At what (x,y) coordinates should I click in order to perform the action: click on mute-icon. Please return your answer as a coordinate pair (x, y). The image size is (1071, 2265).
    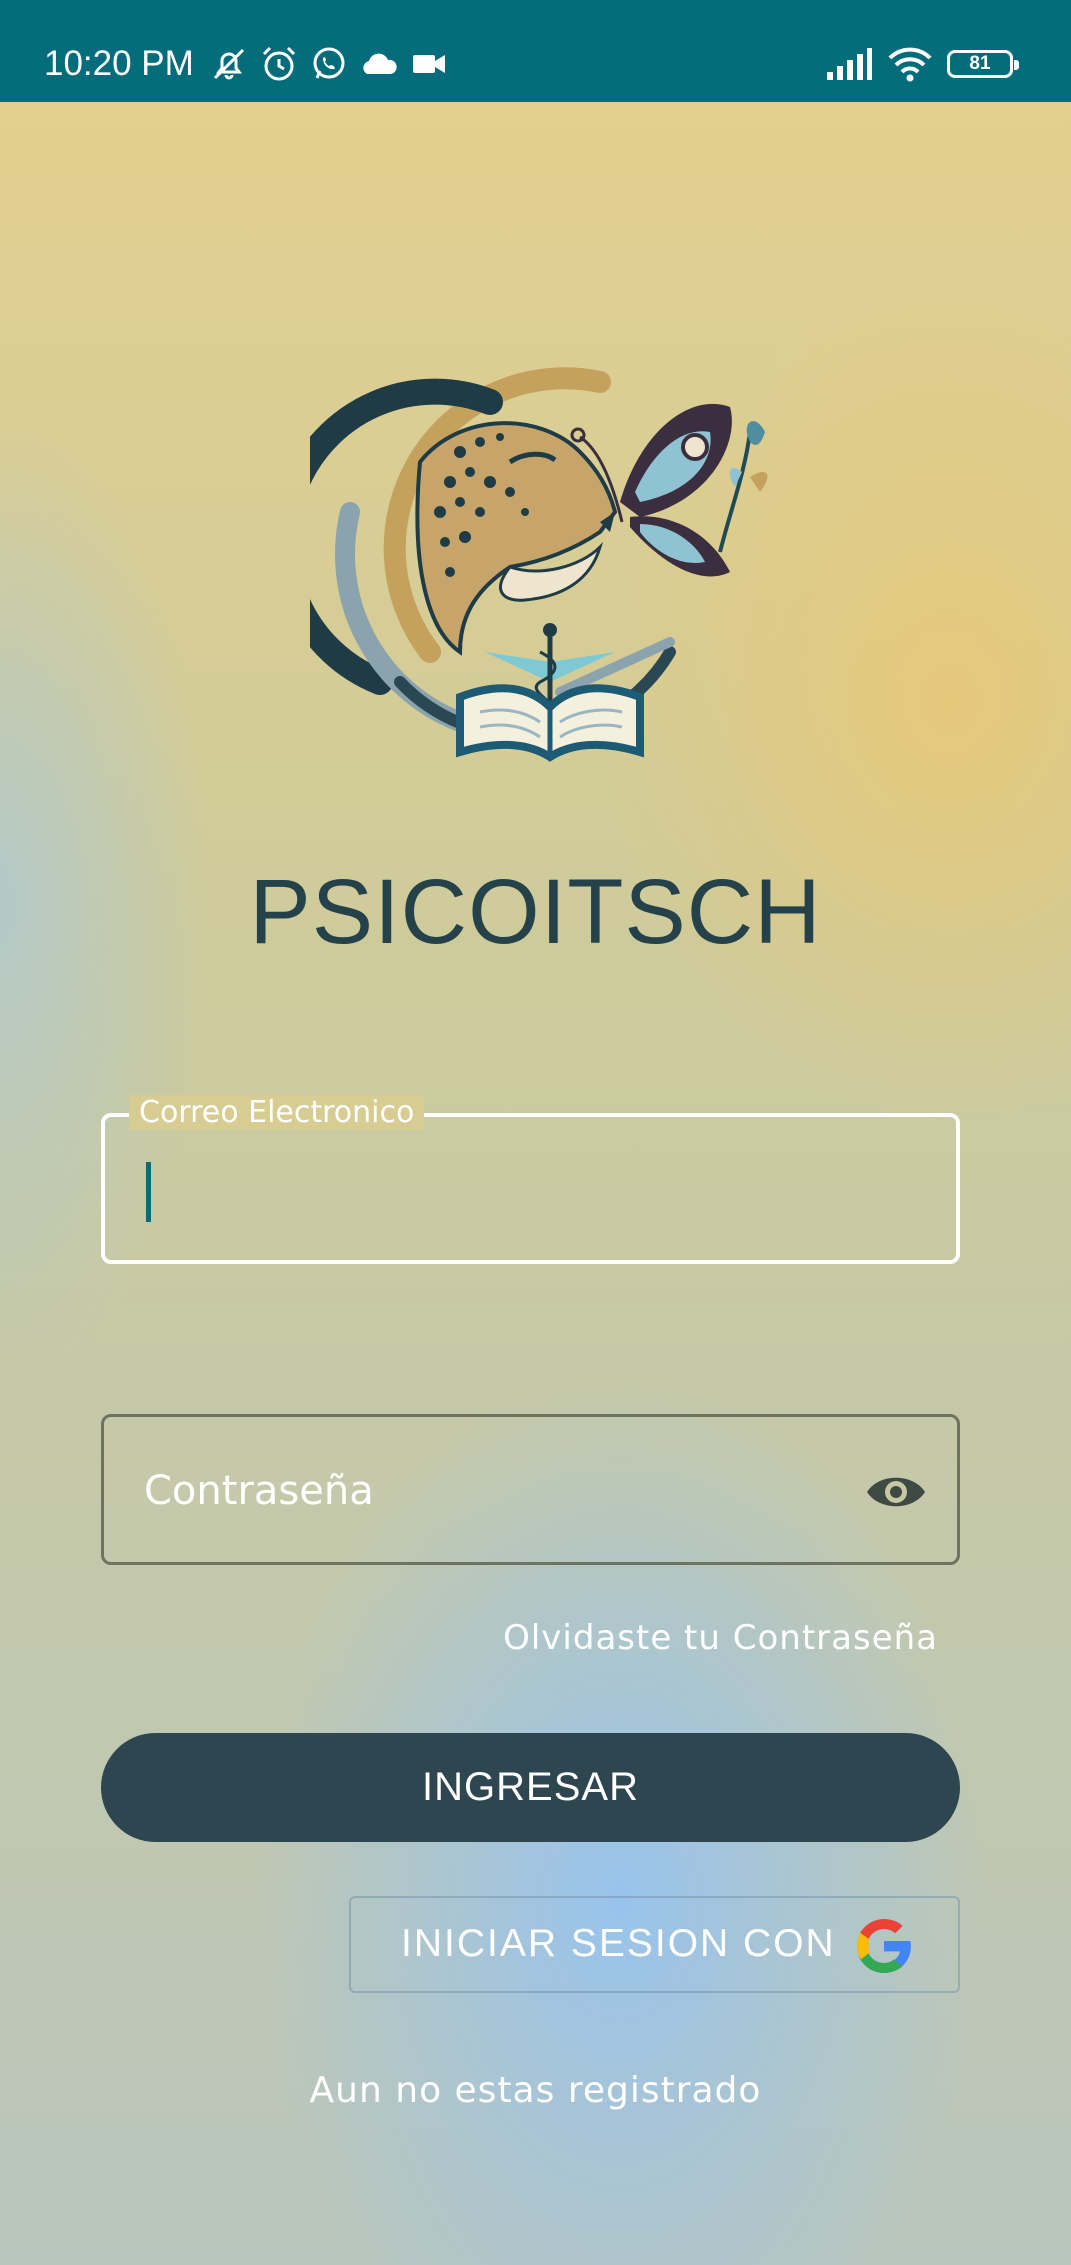
    Looking at the image, I should click on (229, 64).